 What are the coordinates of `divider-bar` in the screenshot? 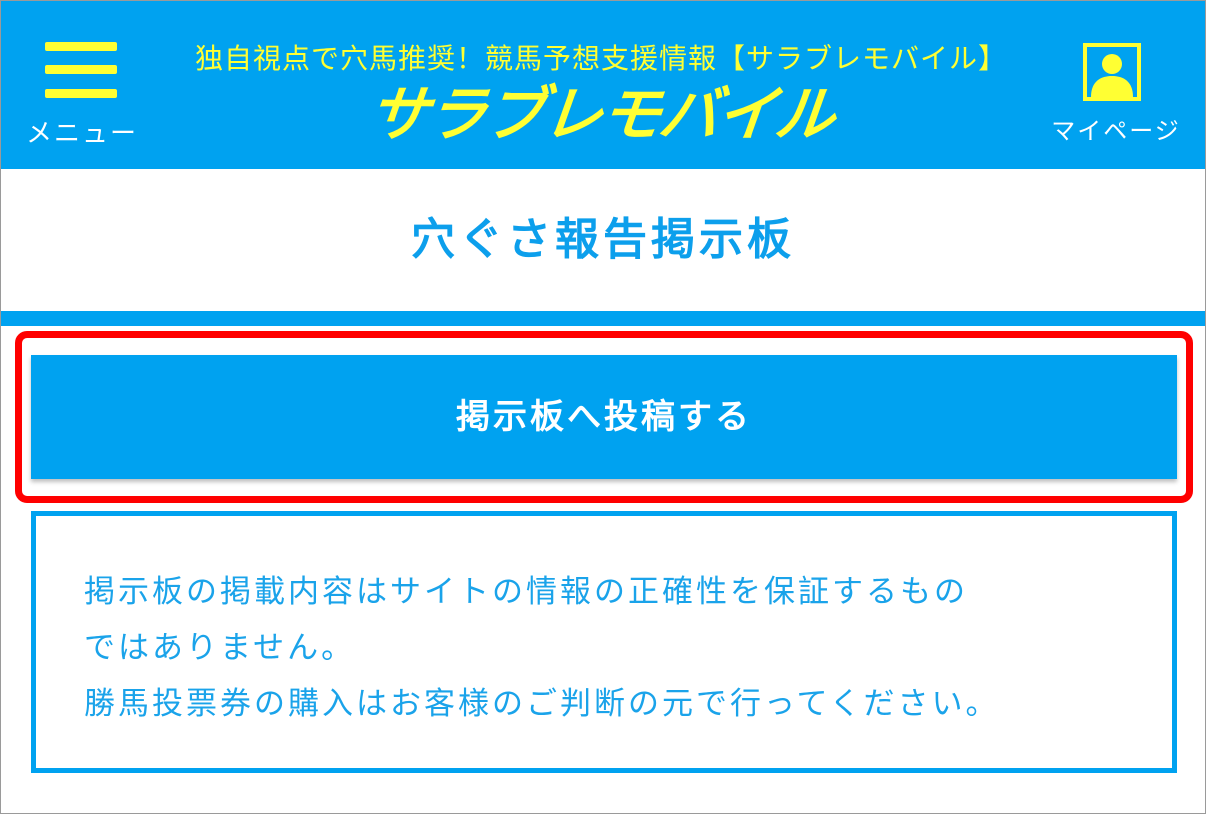 It's located at (603, 318).